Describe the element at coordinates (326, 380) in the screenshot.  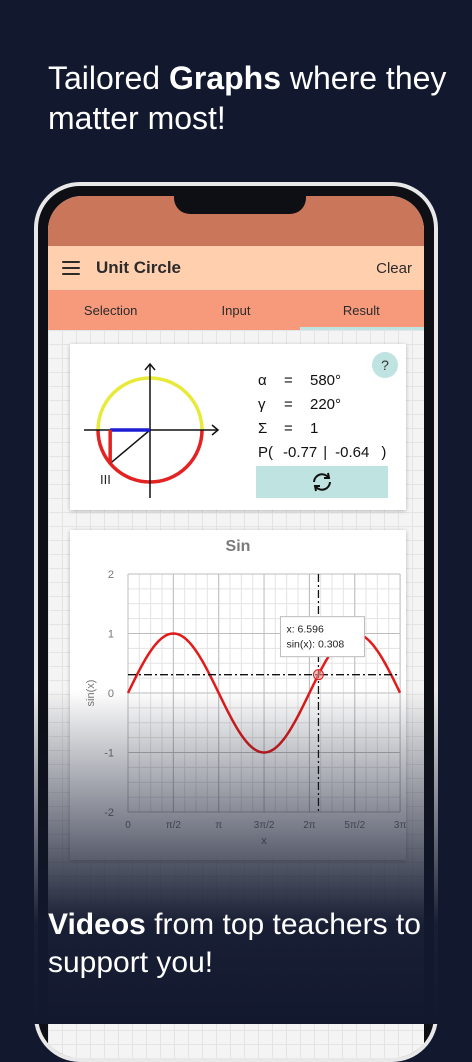
I see `alpha-value: 580°` at that location.